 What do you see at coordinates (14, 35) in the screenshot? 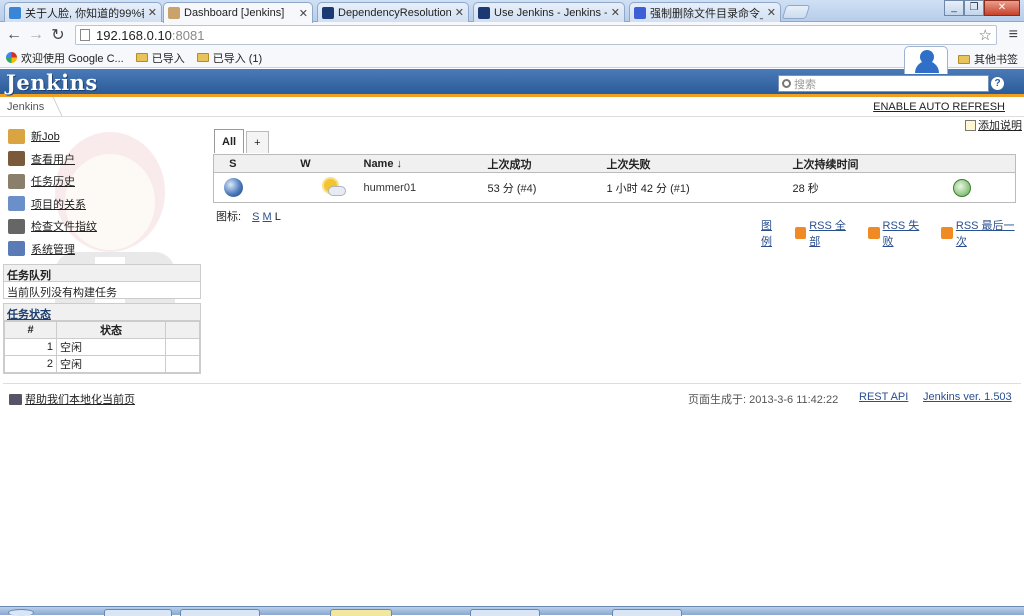
I see `back-arrow-icon: ←` at bounding box center [14, 35].